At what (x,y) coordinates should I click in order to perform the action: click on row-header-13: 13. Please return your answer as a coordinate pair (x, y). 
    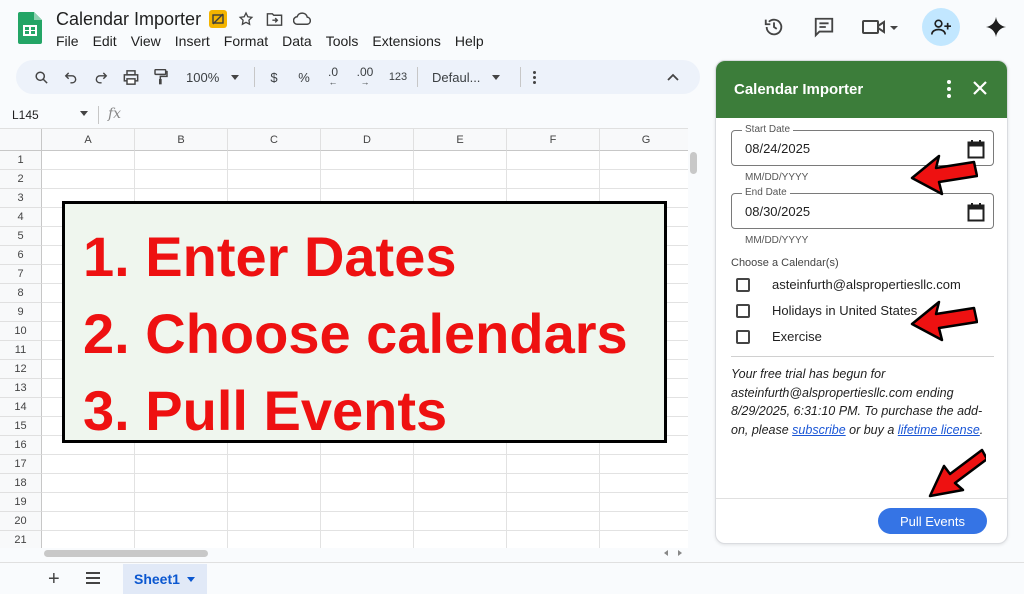
    Looking at the image, I should click on (21, 388).